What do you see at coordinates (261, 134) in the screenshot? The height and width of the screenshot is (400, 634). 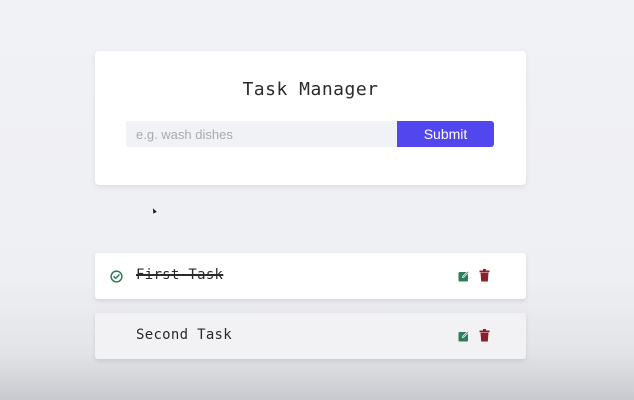 I see `task-input` at bounding box center [261, 134].